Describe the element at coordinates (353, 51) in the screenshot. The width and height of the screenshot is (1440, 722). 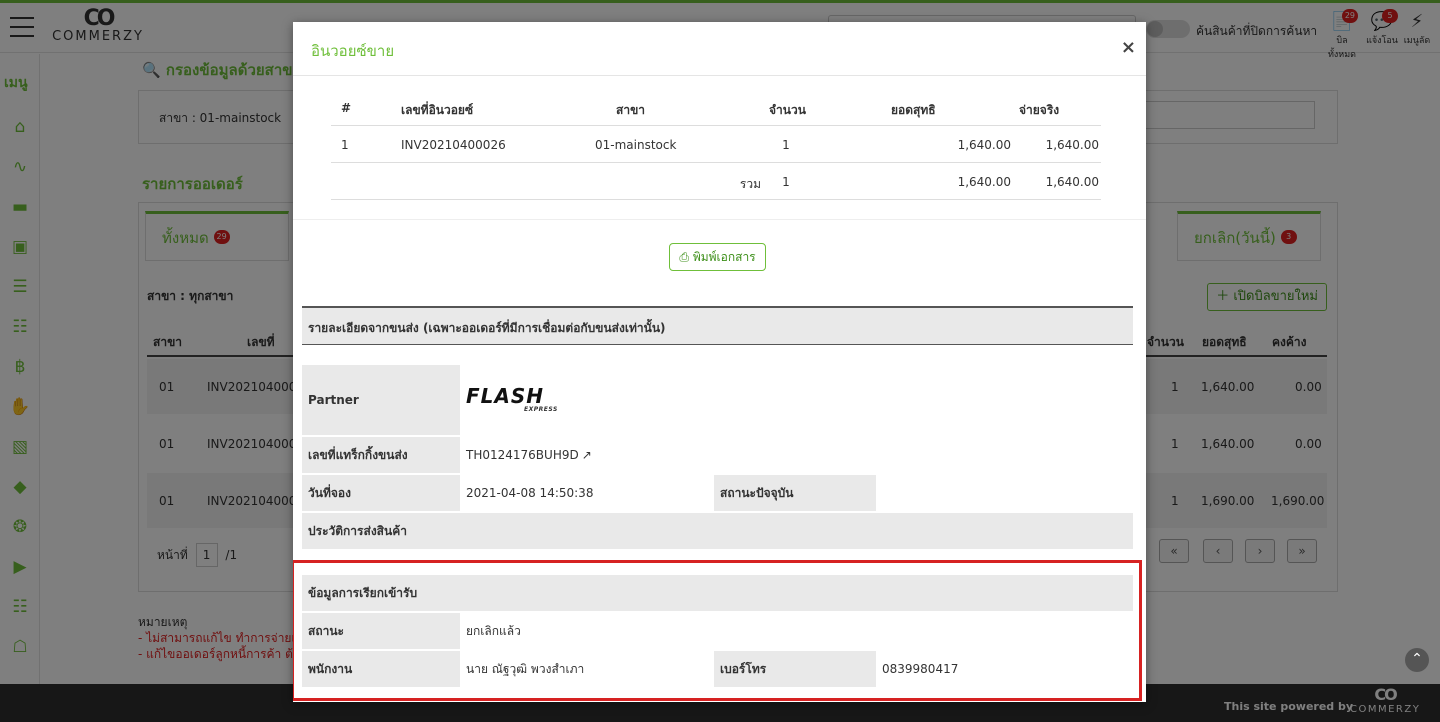
I see `modal-title: อินวอยซ์ขาย` at that location.